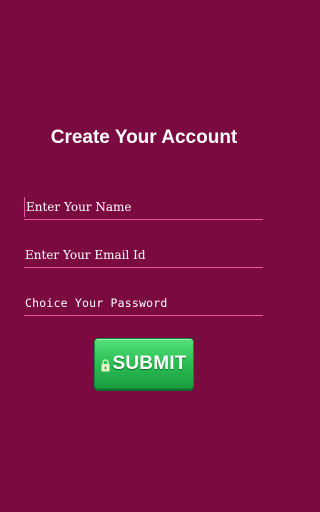 This screenshot has width=320, height=512. I want to click on name-field, so click(144, 208).